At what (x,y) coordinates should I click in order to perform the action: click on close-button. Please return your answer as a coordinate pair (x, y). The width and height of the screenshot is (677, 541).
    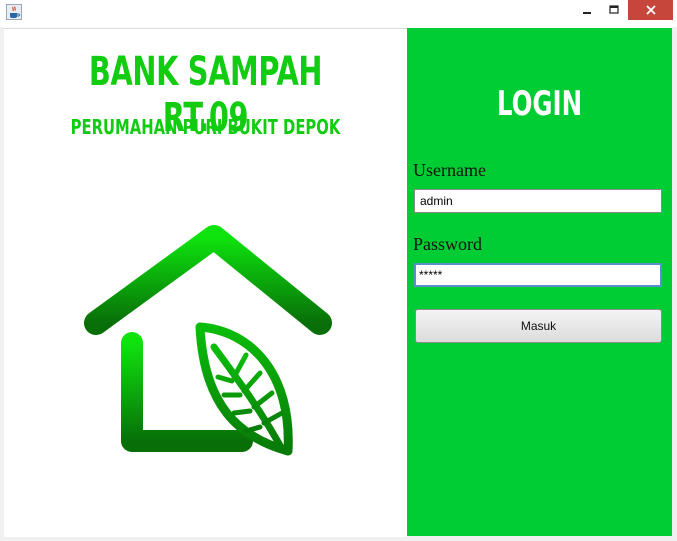
    Looking at the image, I should click on (650, 10).